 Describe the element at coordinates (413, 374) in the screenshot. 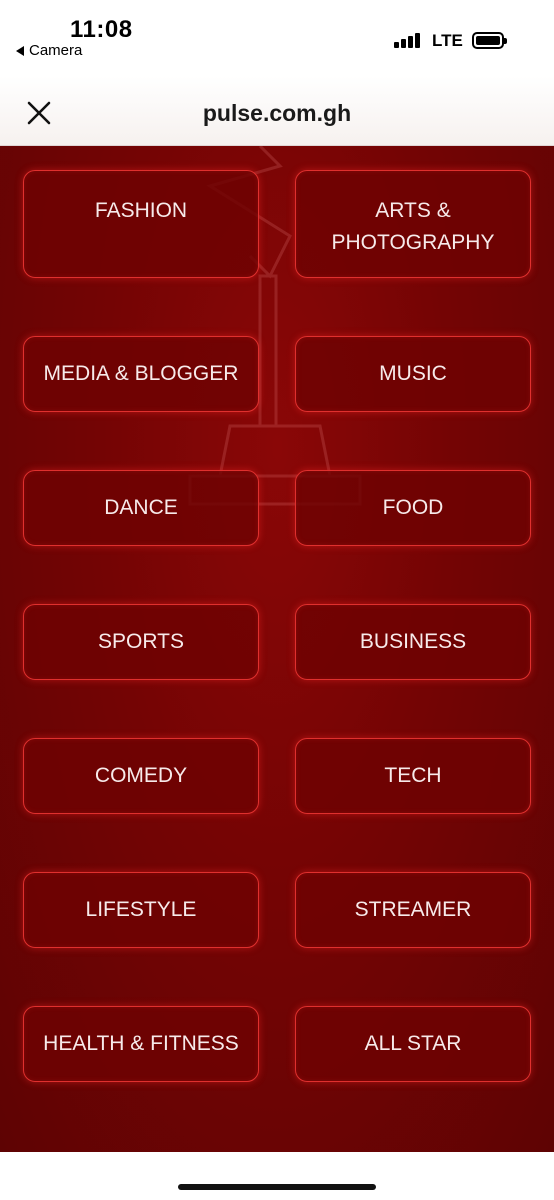

I see `category-music-button: MUSIC` at that location.